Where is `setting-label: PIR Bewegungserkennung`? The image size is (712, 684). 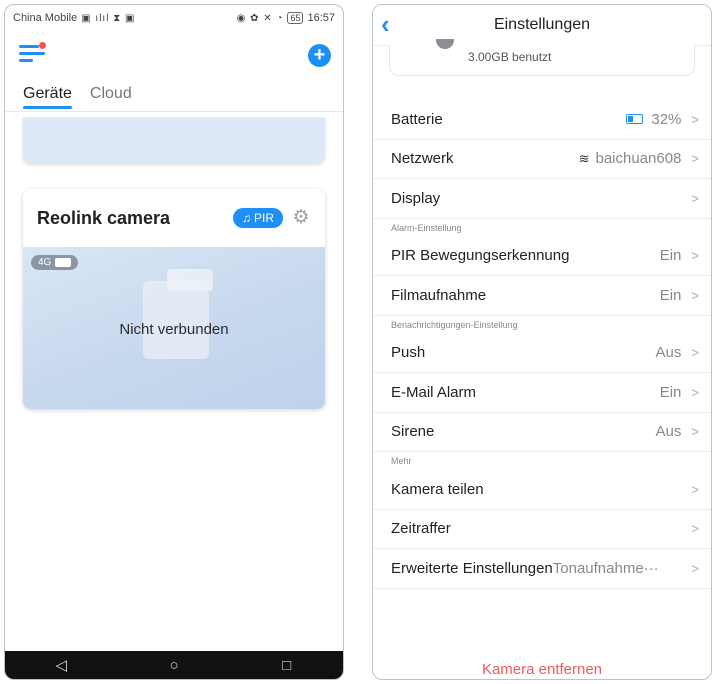 setting-label: PIR Bewegungserkennung is located at coordinates (480, 256).